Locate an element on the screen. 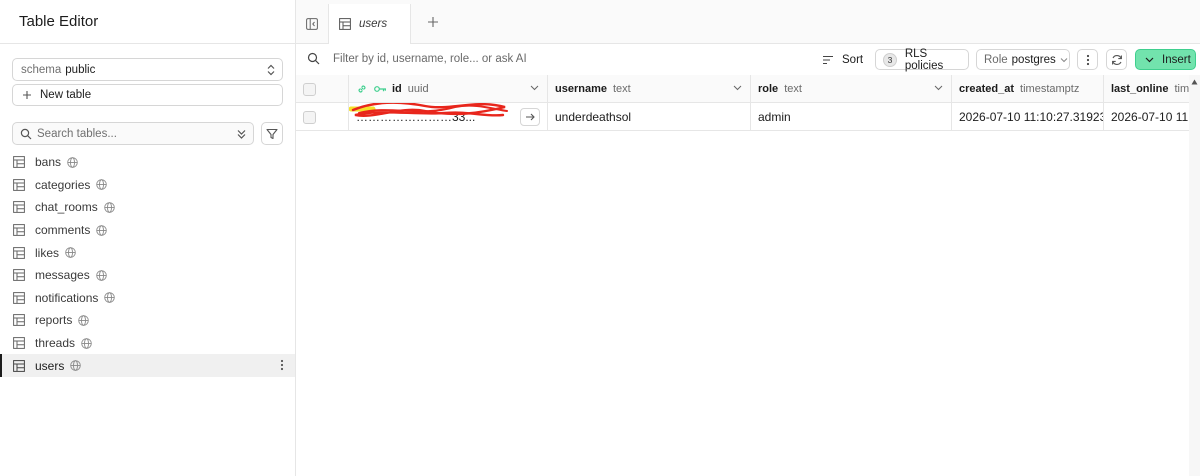  more-vertical-icon is located at coordinates (282, 365).